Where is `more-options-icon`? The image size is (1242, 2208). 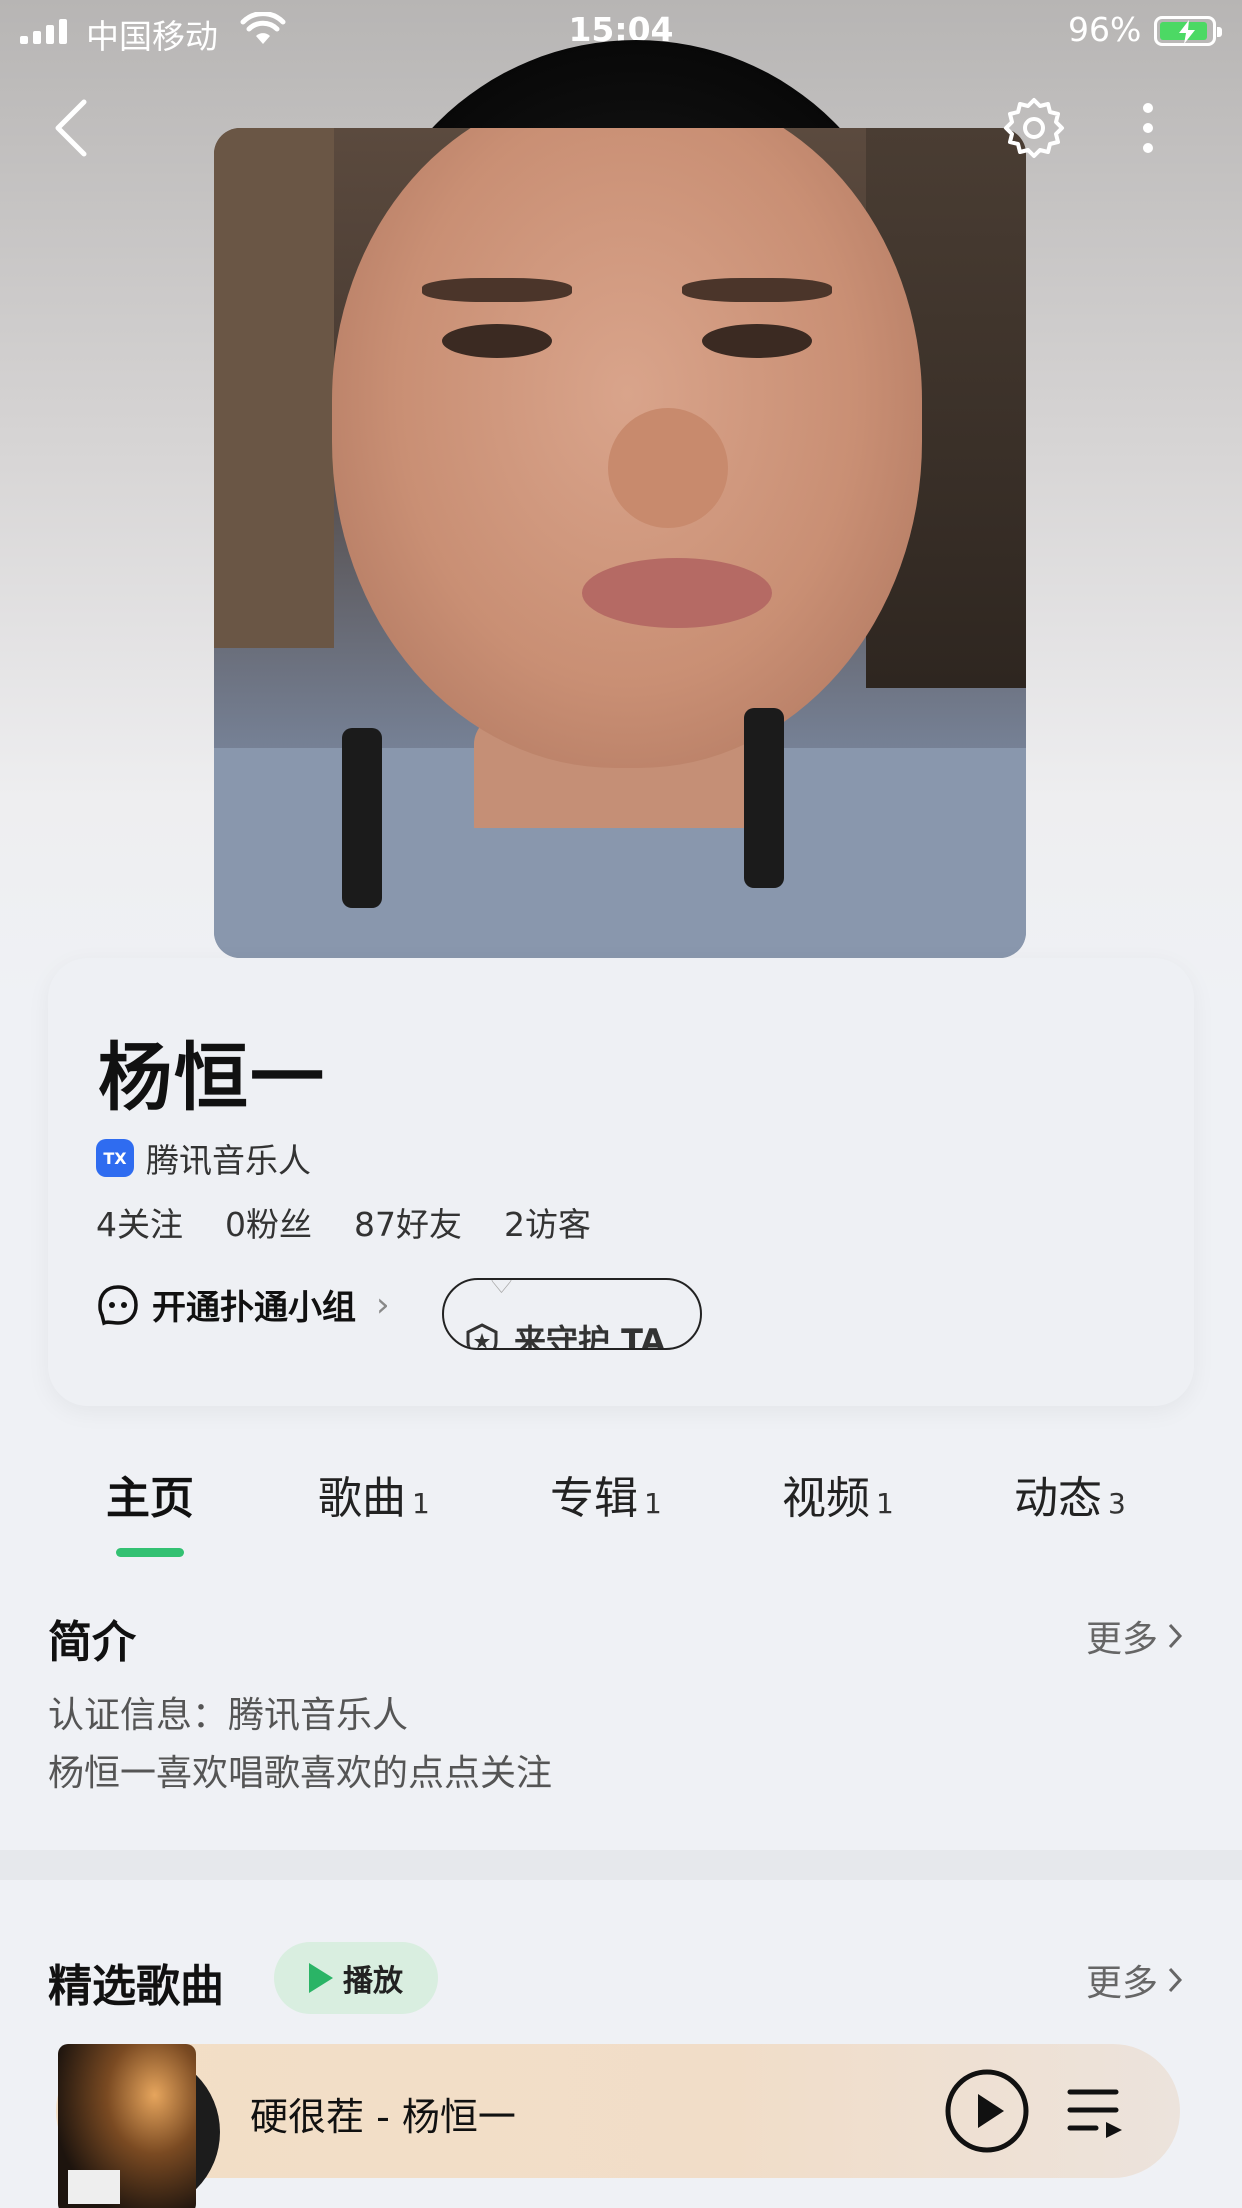 more-options-icon is located at coordinates (1148, 128).